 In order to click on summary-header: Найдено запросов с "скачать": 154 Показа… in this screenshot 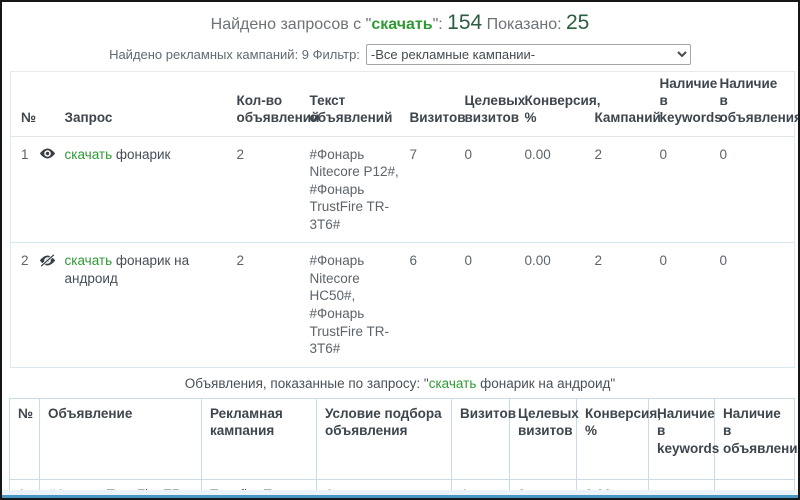, I will do `click(400, 19)`.